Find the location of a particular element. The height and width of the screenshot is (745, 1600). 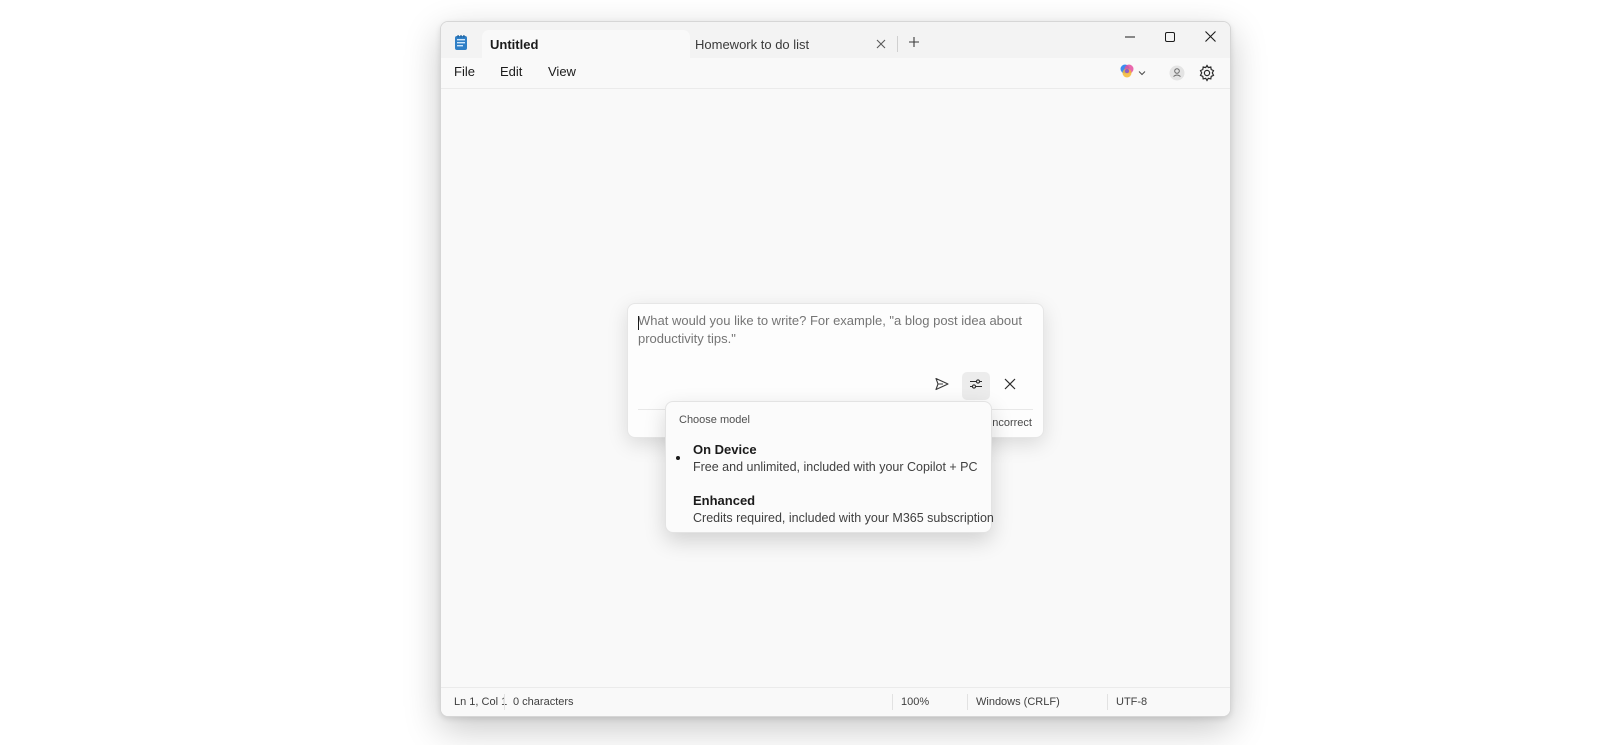

encoding: UTF-8 is located at coordinates (1131, 702).